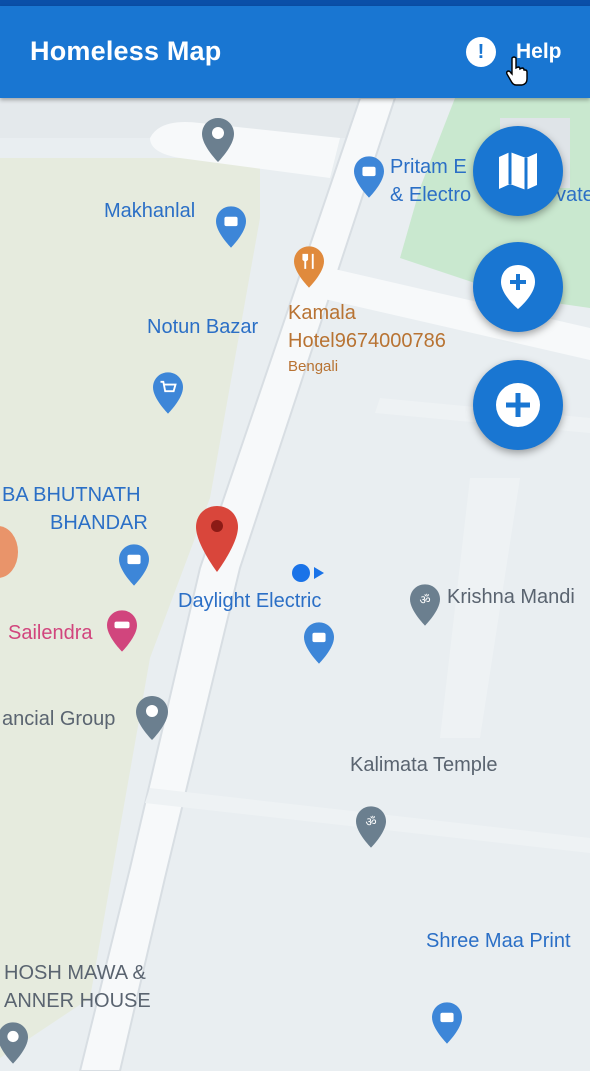 The width and height of the screenshot is (590, 1071). Describe the element at coordinates (50, 633) in the screenshot. I see `map-label: Sailendra` at that location.